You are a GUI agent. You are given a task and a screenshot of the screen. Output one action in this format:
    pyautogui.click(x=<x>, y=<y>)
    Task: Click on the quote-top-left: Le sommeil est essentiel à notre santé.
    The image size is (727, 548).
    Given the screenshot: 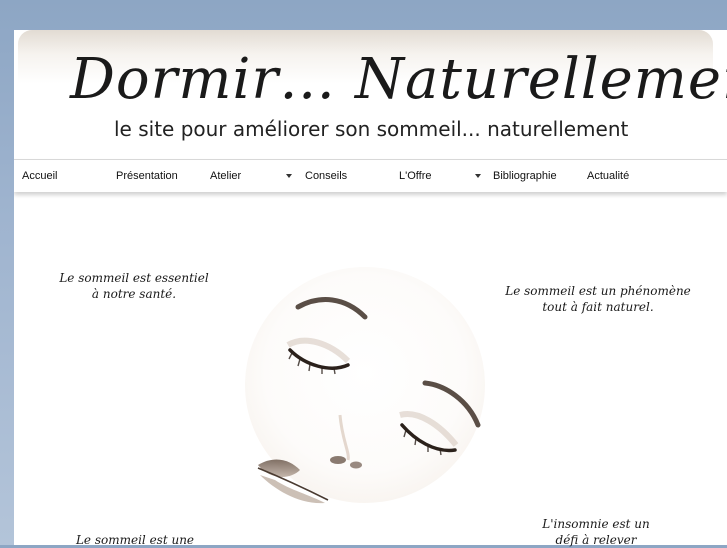 What is the action you would take?
    pyautogui.click(x=134, y=286)
    